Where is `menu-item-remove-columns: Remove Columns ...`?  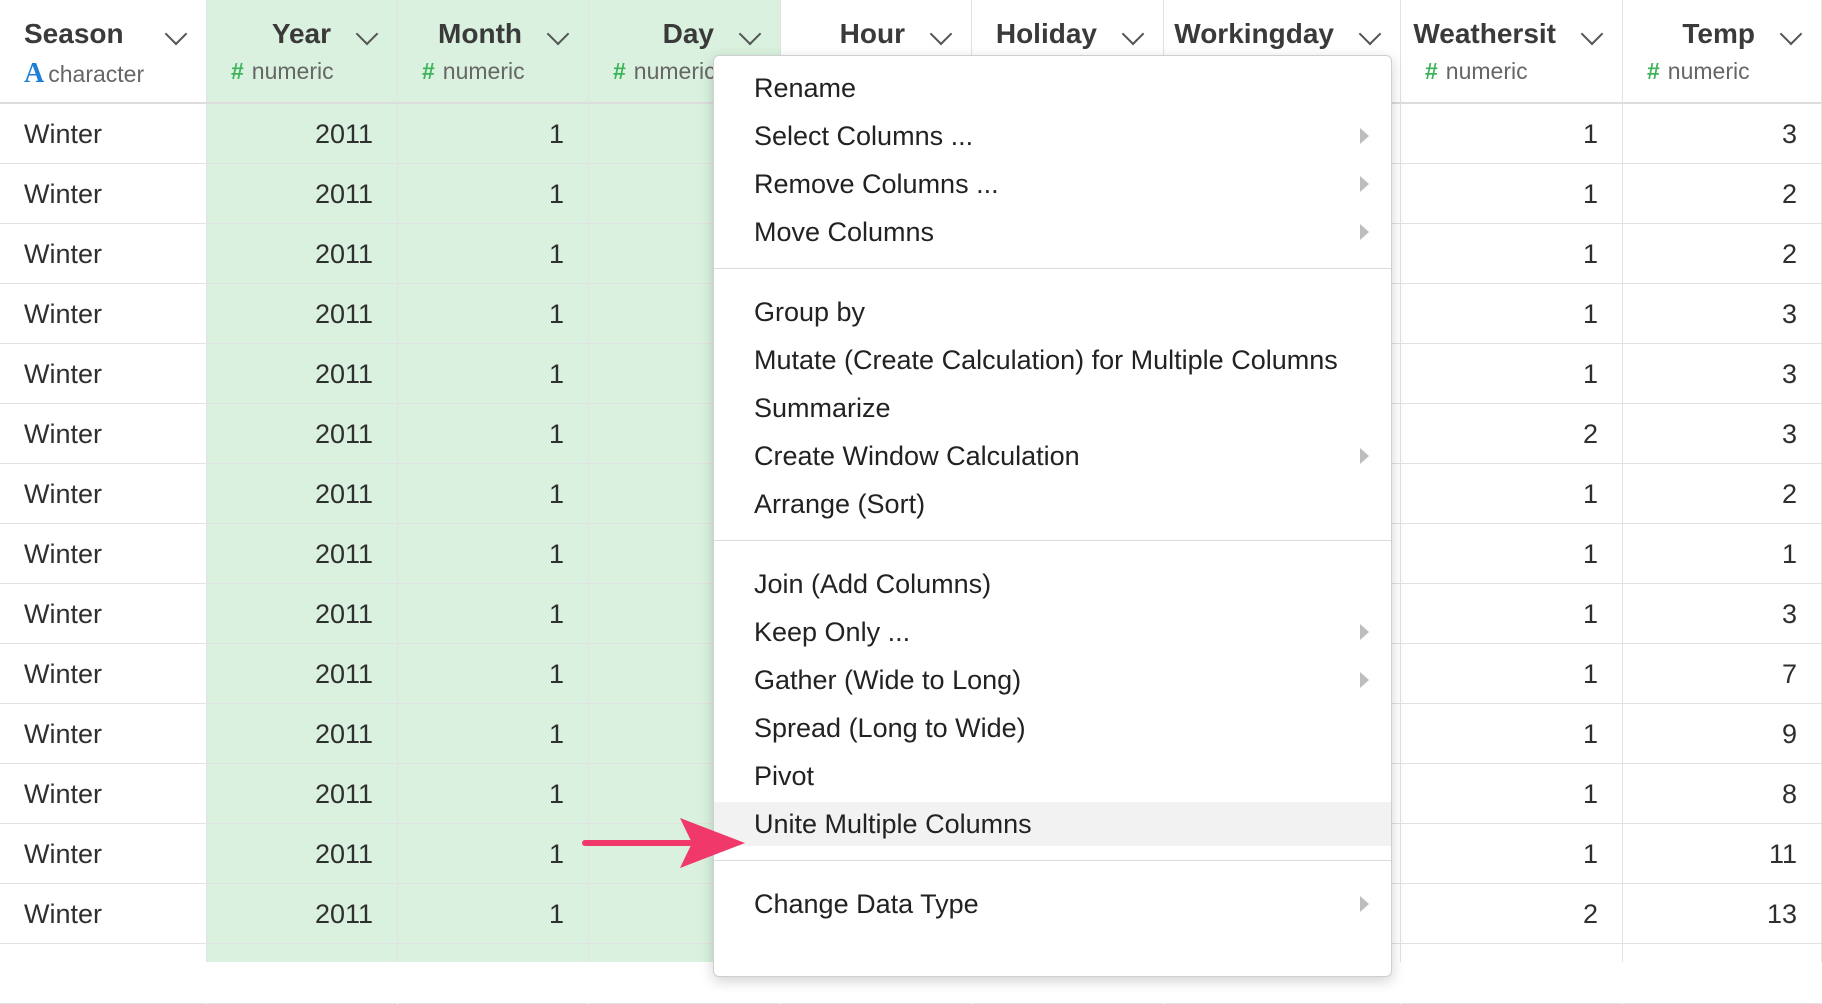 menu-item-remove-columns: Remove Columns ... is located at coordinates (1052, 184).